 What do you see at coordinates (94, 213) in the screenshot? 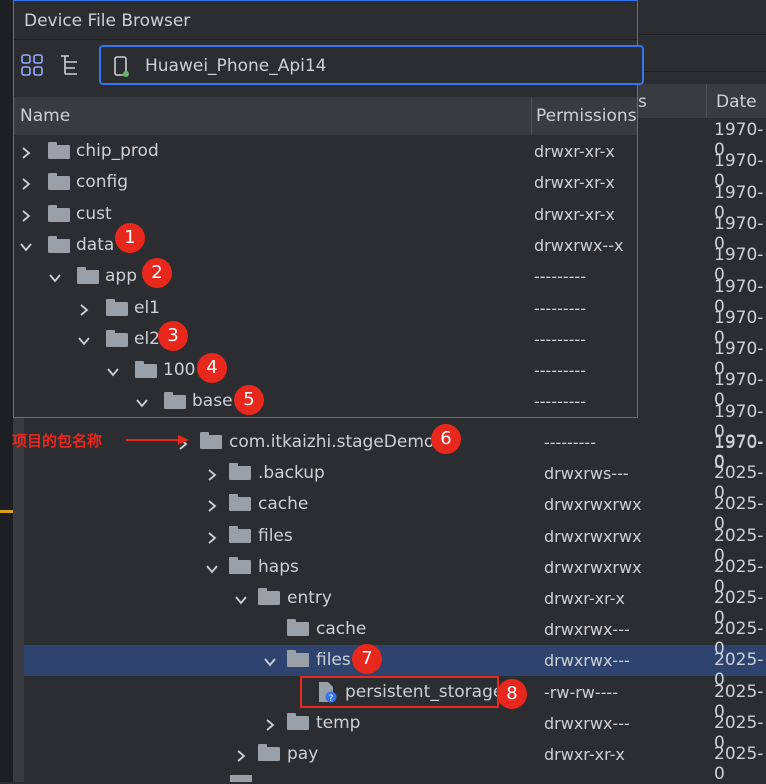
I see `tree-row-name: cust` at bounding box center [94, 213].